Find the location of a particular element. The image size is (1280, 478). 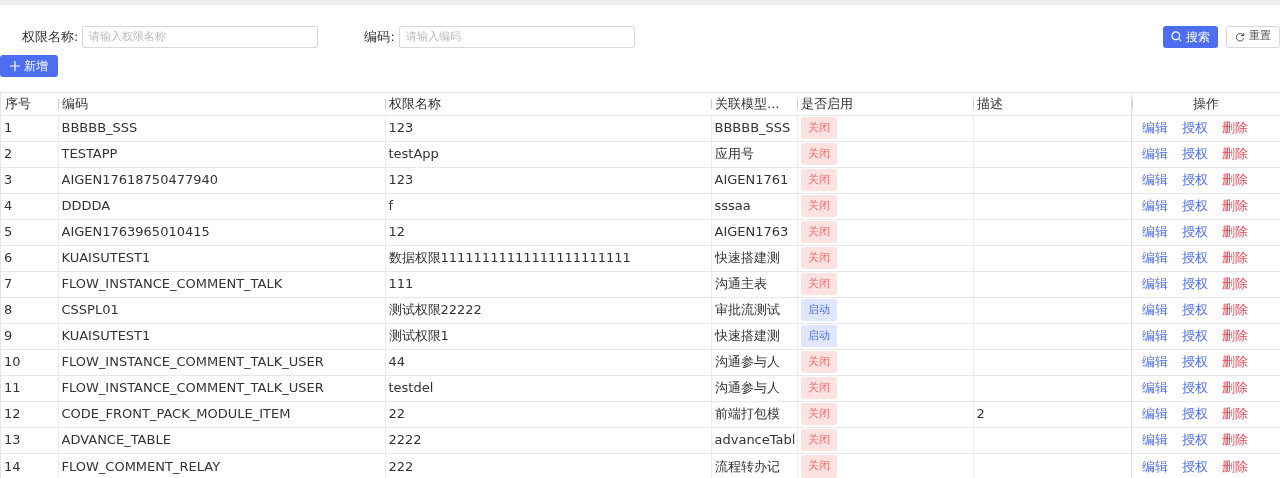

table-cell: AIGEN1763 is located at coordinates (751, 232).